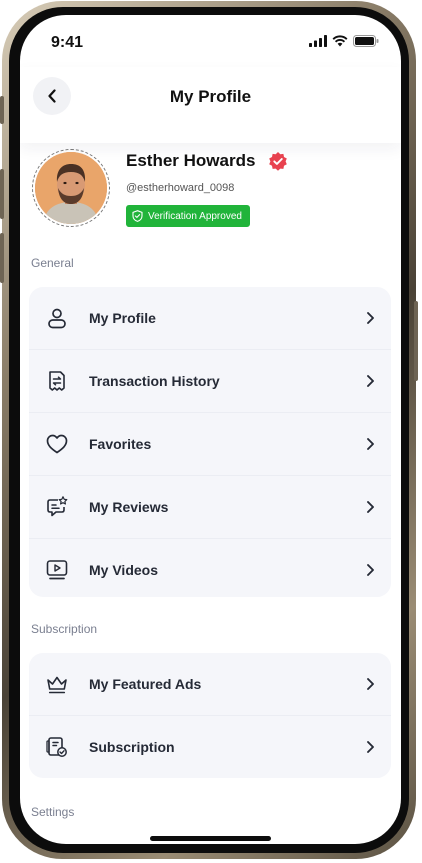  I want to click on header-bar: My Profile, so click(210, 105).